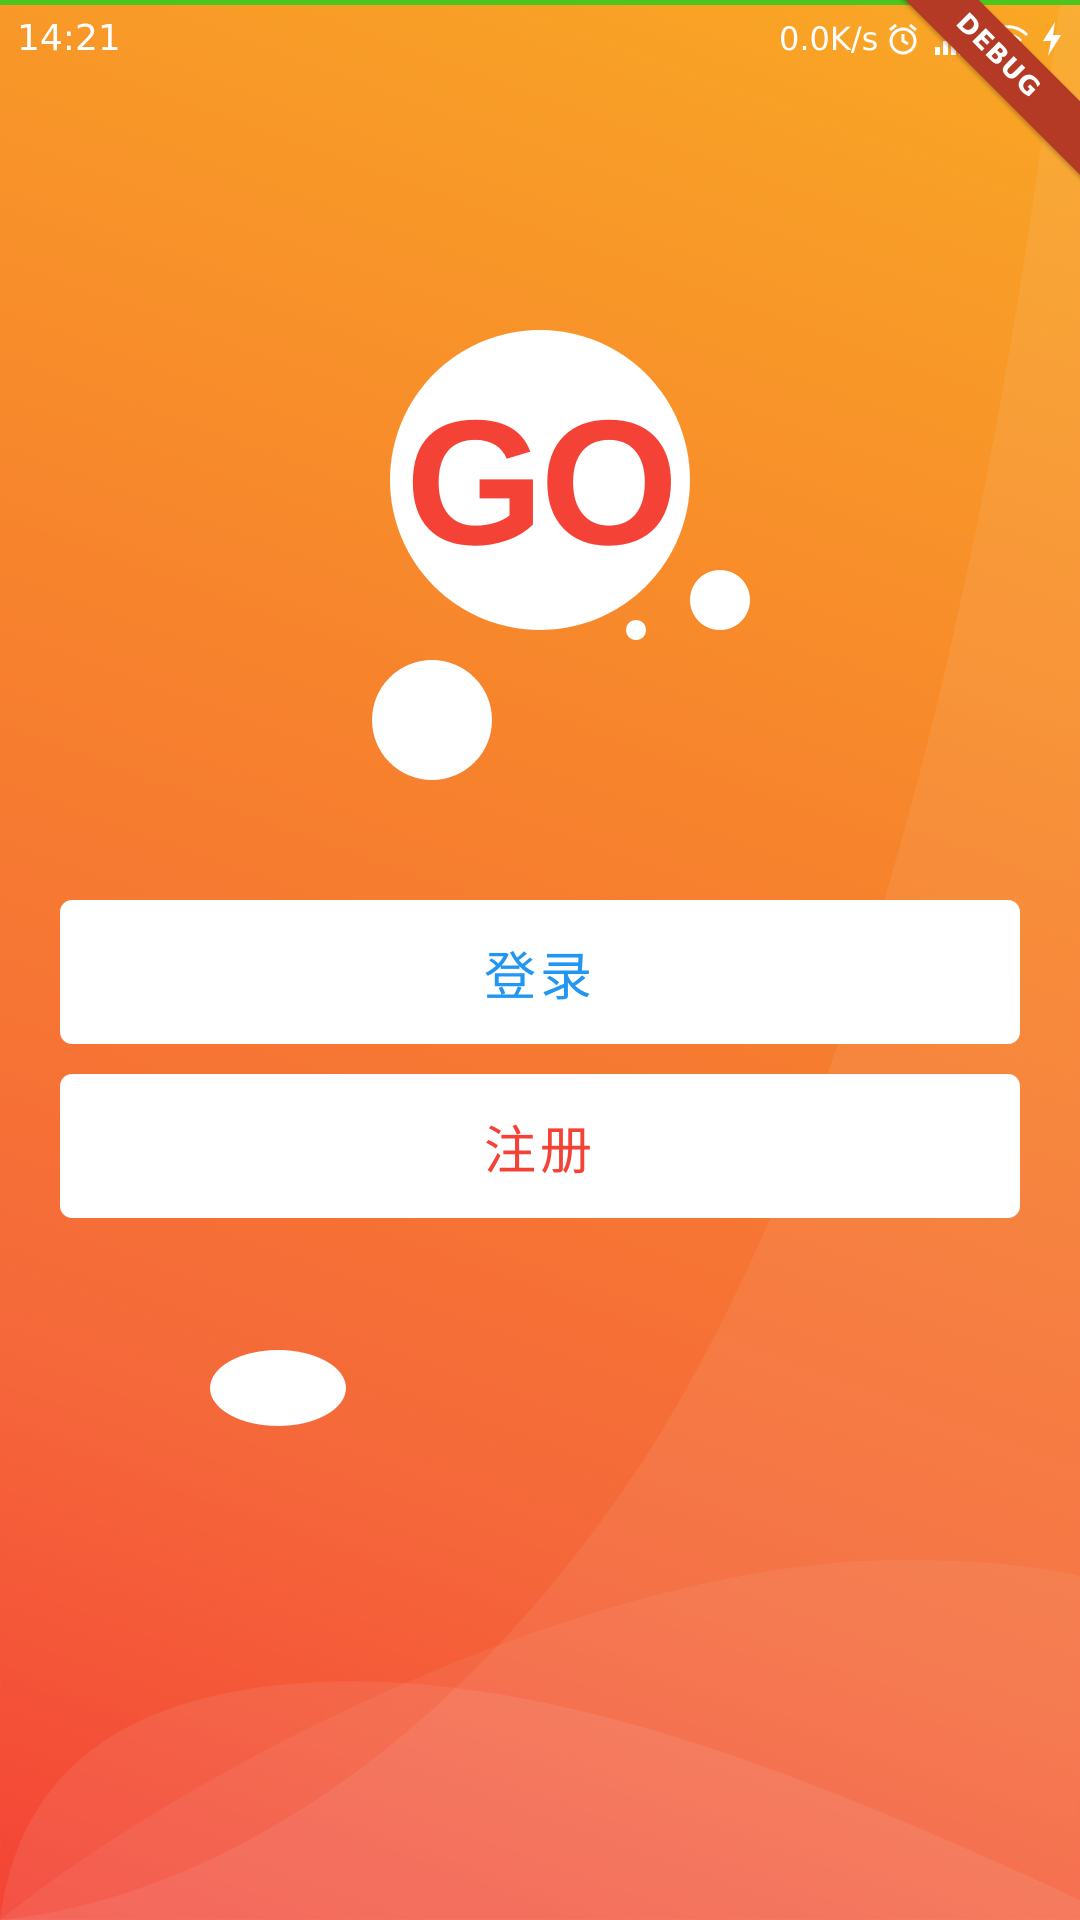 The image size is (1080, 1920). I want to click on logo-text: GO, so click(542, 482).